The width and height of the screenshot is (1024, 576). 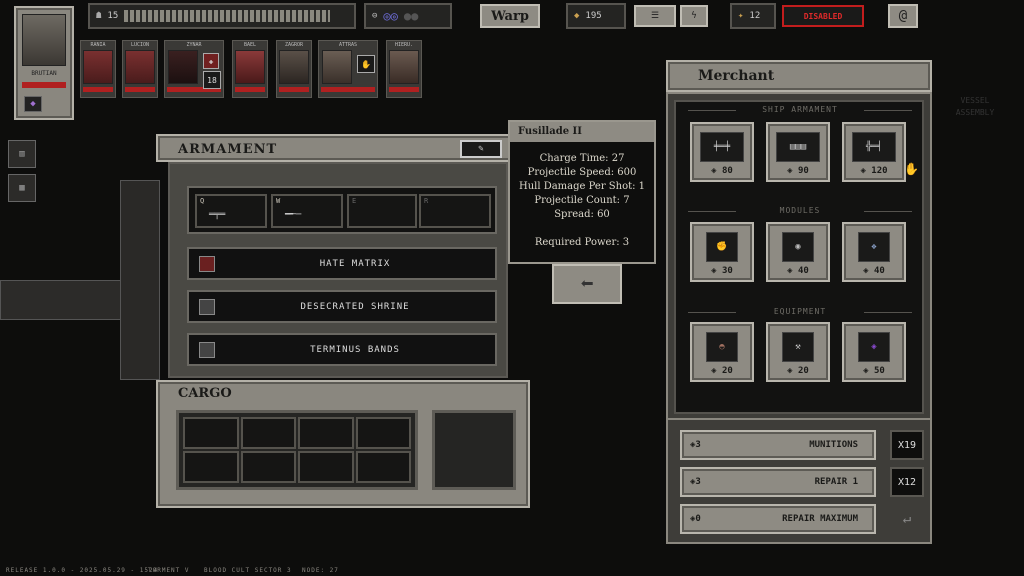 I want to click on footer-sector: BLOOD CULT SECTOR 3, so click(x=248, y=570).